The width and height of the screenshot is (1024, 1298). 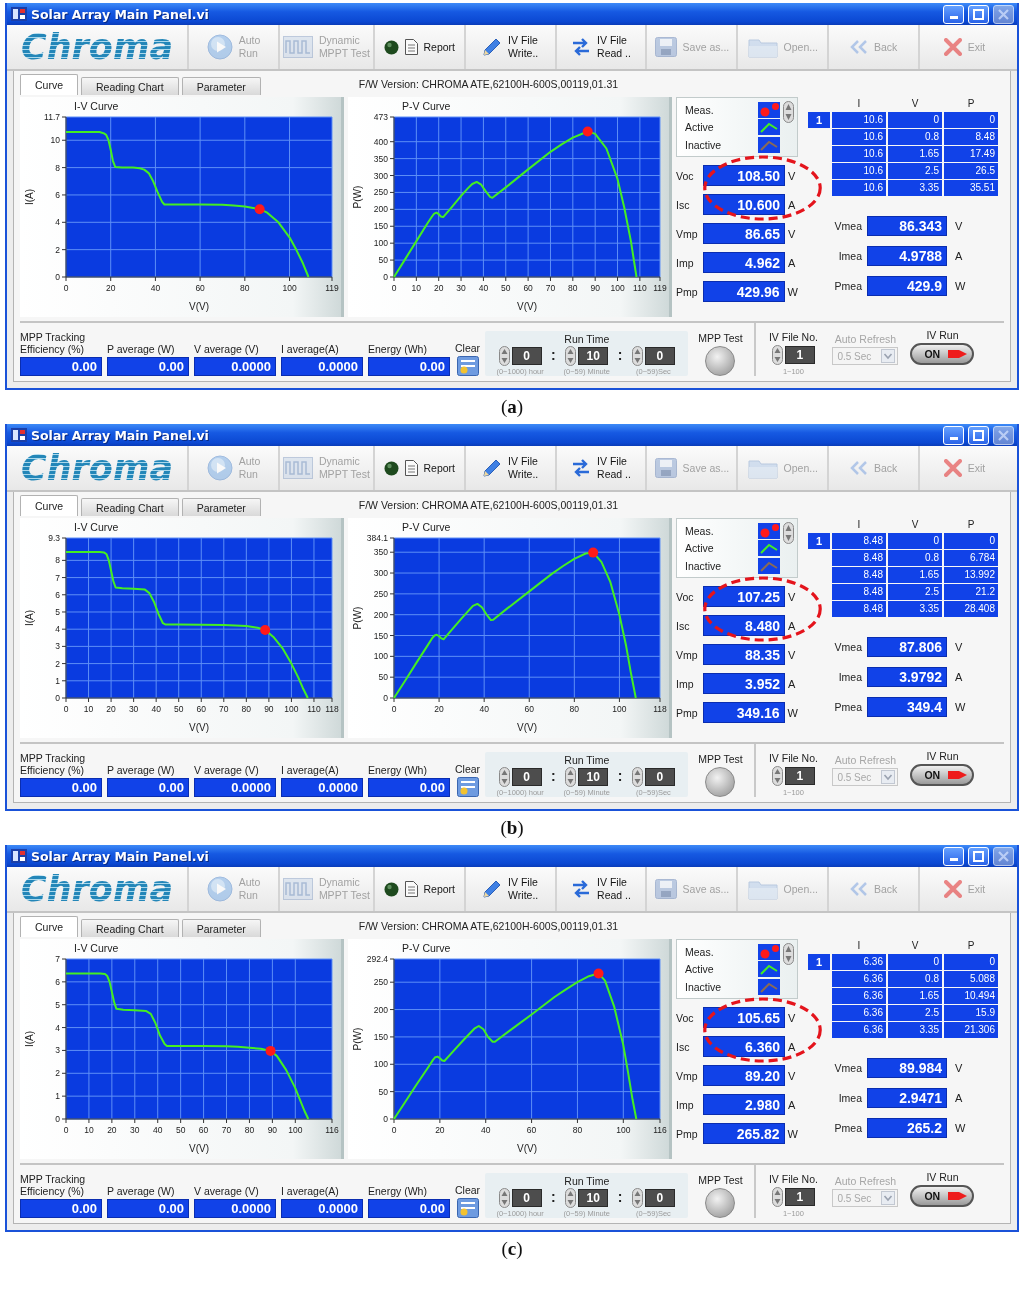 What do you see at coordinates (744, 683) in the screenshot?
I see `value-display: 3.952` at bounding box center [744, 683].